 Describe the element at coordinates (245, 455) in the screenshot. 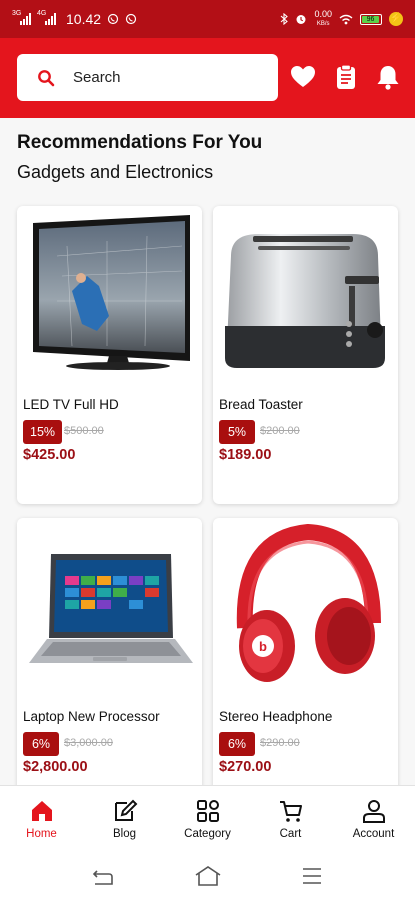

I see `product-price: $189.00` at that location.